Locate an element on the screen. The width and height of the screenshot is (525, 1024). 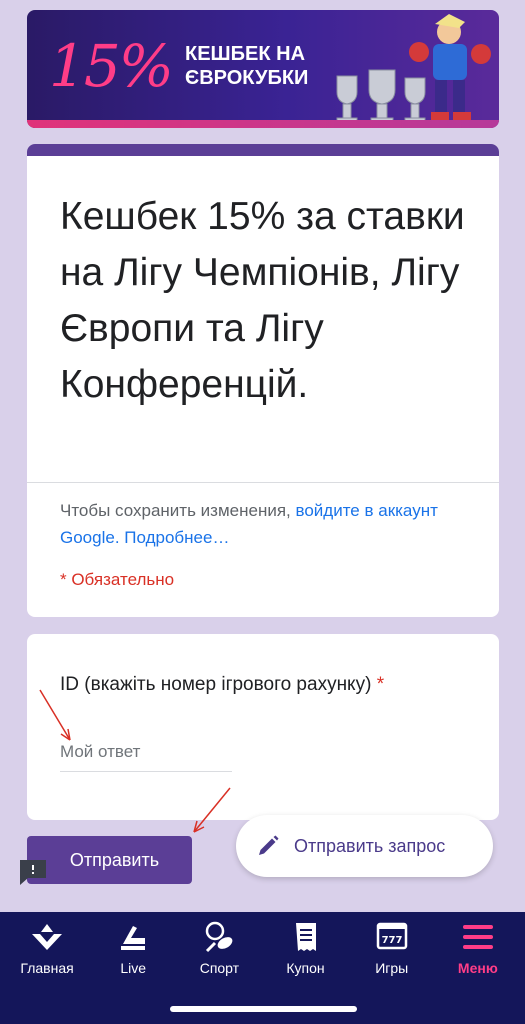
send-request-label: Отправить запрос is located at coordinates (370, 845).